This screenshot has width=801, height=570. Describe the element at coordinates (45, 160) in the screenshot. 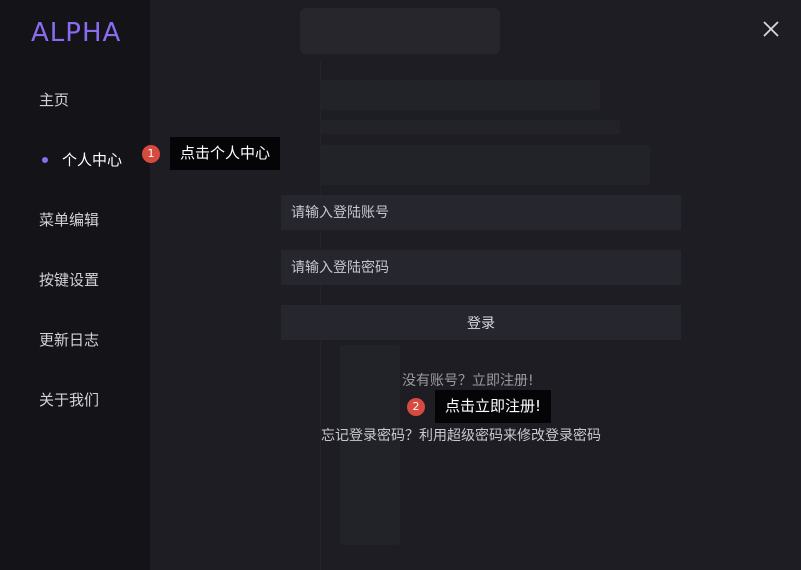

I see `active-indicator-dot` at that location.